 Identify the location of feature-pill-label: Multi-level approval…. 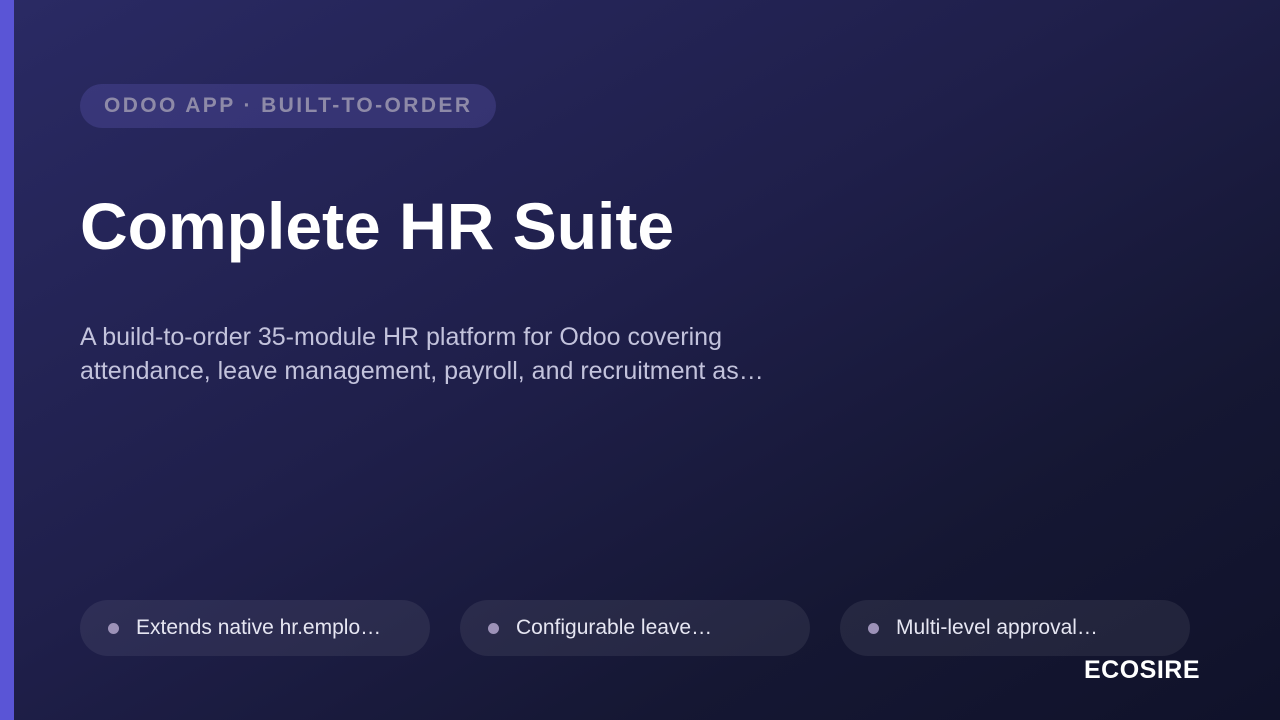
(997, 627).